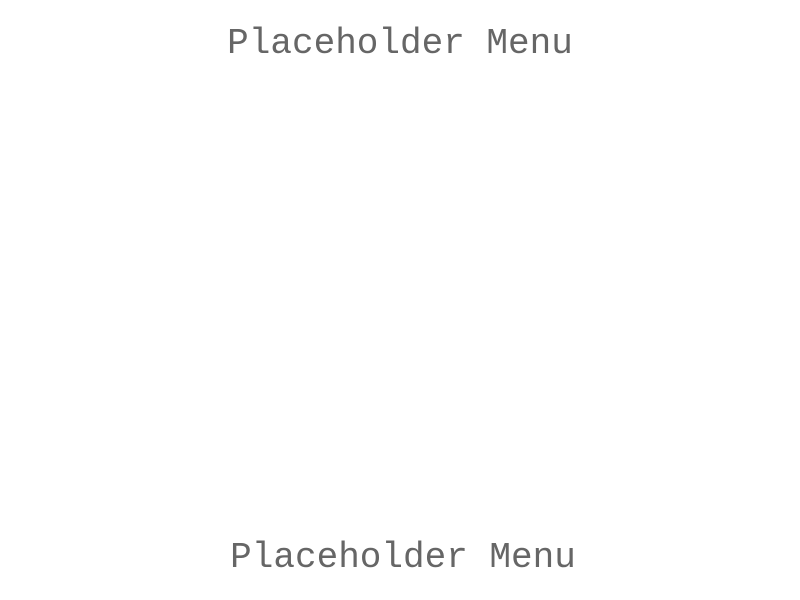 Image resolution: width=800 pixels, height=600 pixels. What do you see at coordinates (401, 558) in the screenshot?
I see `bottom-placeholder-menu: Placeholder Menu` at bounding box center [401, 558].